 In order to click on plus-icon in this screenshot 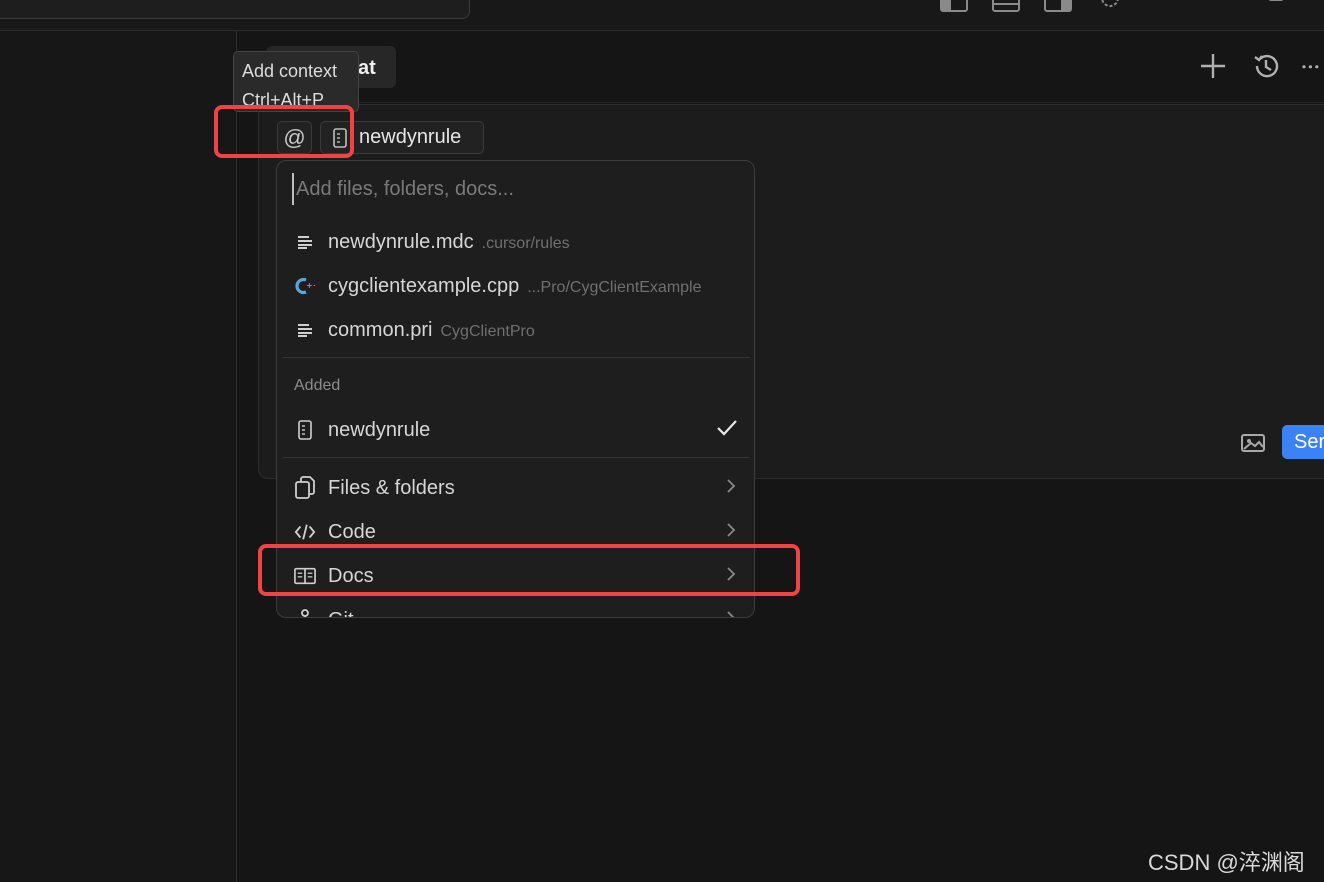, I will do `click(1213, 66)`.